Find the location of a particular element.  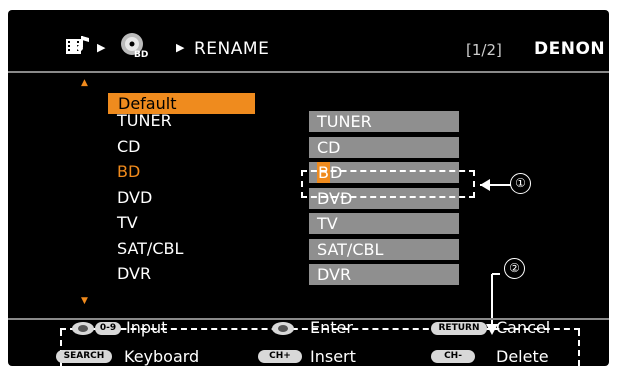

return-key-icon: RETURN is located at coordinates (459, 328).